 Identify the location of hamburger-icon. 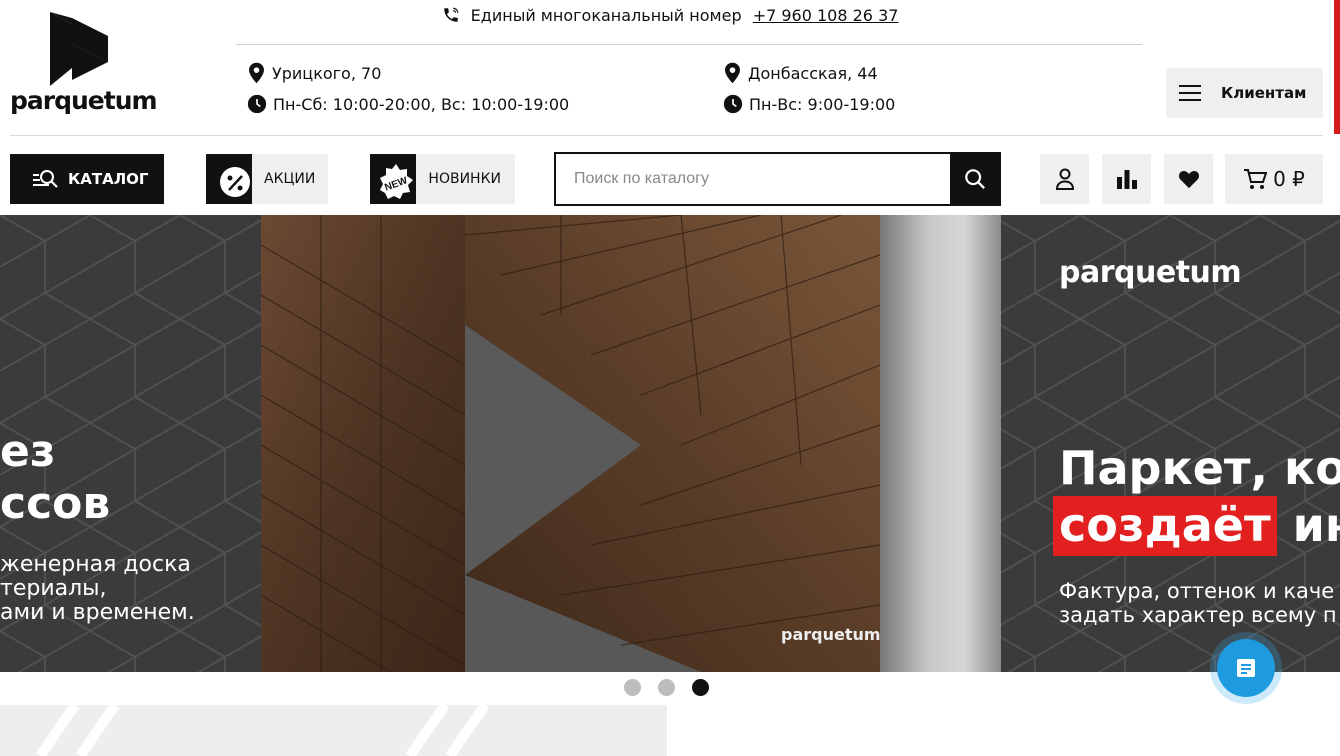
(1190, 93).